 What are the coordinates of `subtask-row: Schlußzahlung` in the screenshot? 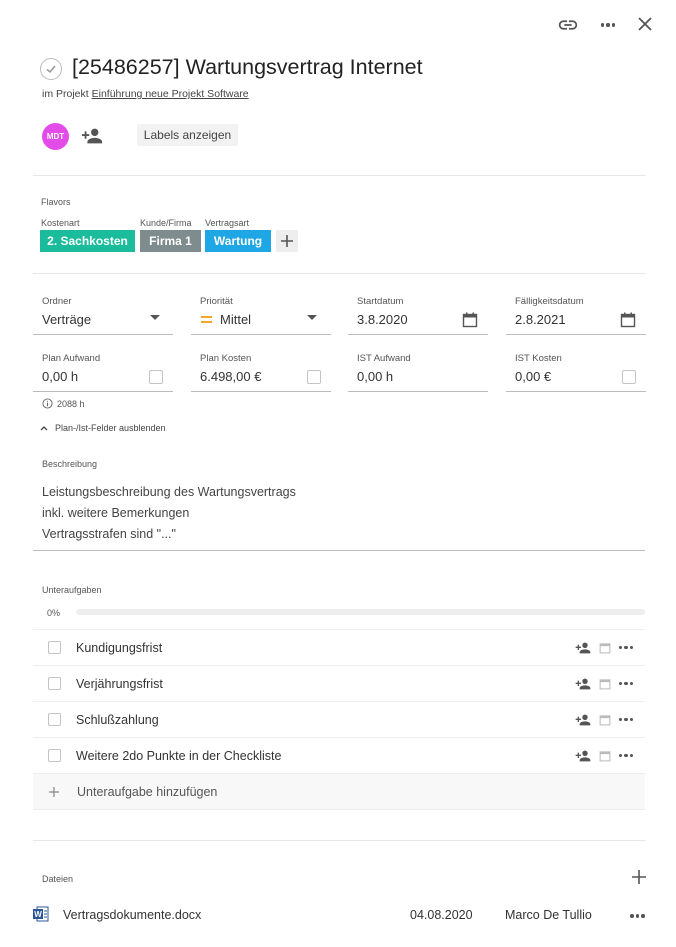 It's located at (339, 719).